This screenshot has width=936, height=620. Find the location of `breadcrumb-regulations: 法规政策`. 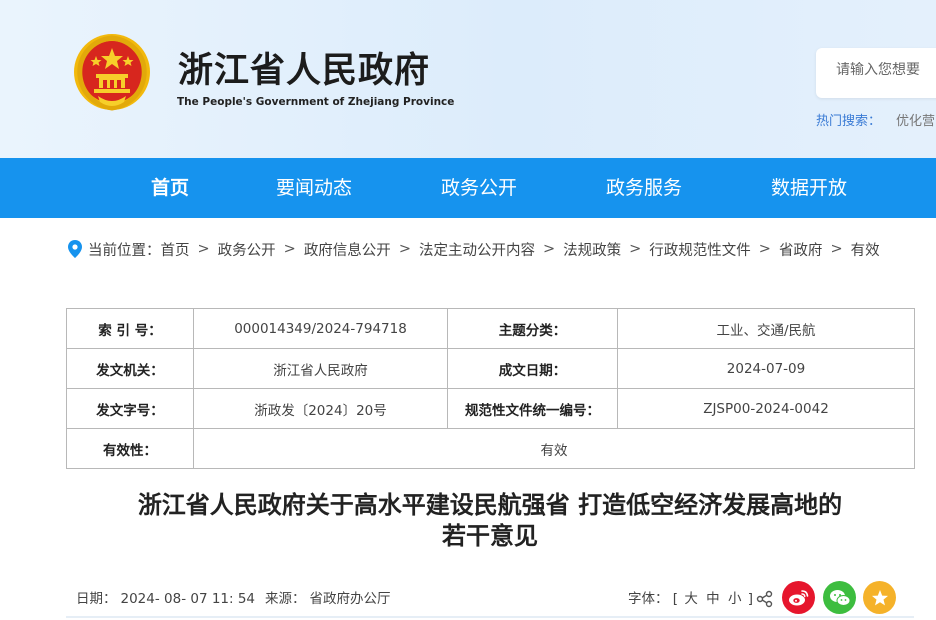

breadcrumb-regulations: 法规政策 is located at coordinates (592, 249).